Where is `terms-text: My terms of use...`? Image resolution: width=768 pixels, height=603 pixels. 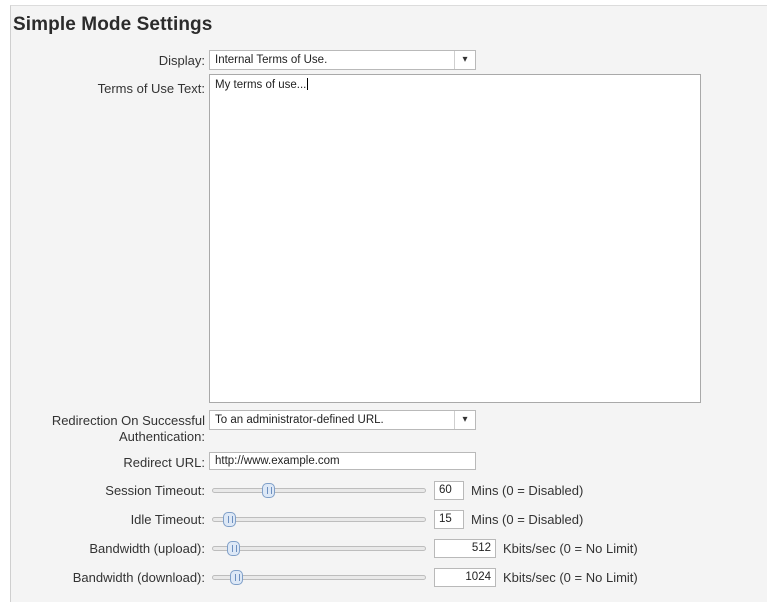
terms-text: My terms of use... is located at coordinates (261, 85).